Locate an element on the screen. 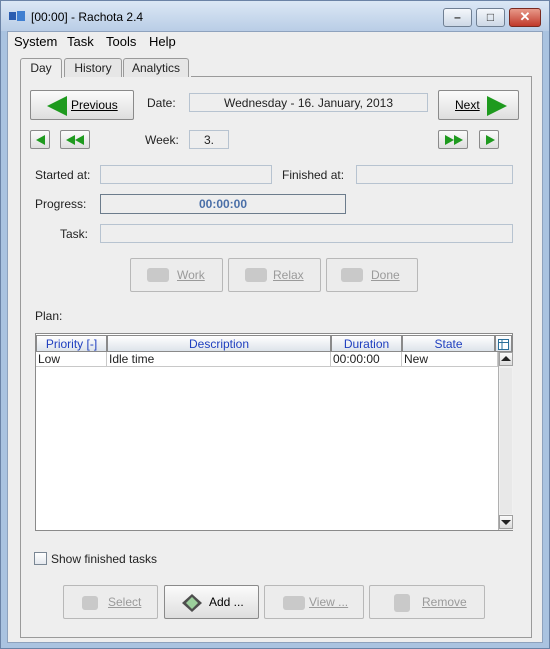  view-icon is located at coordinates (294, 603).